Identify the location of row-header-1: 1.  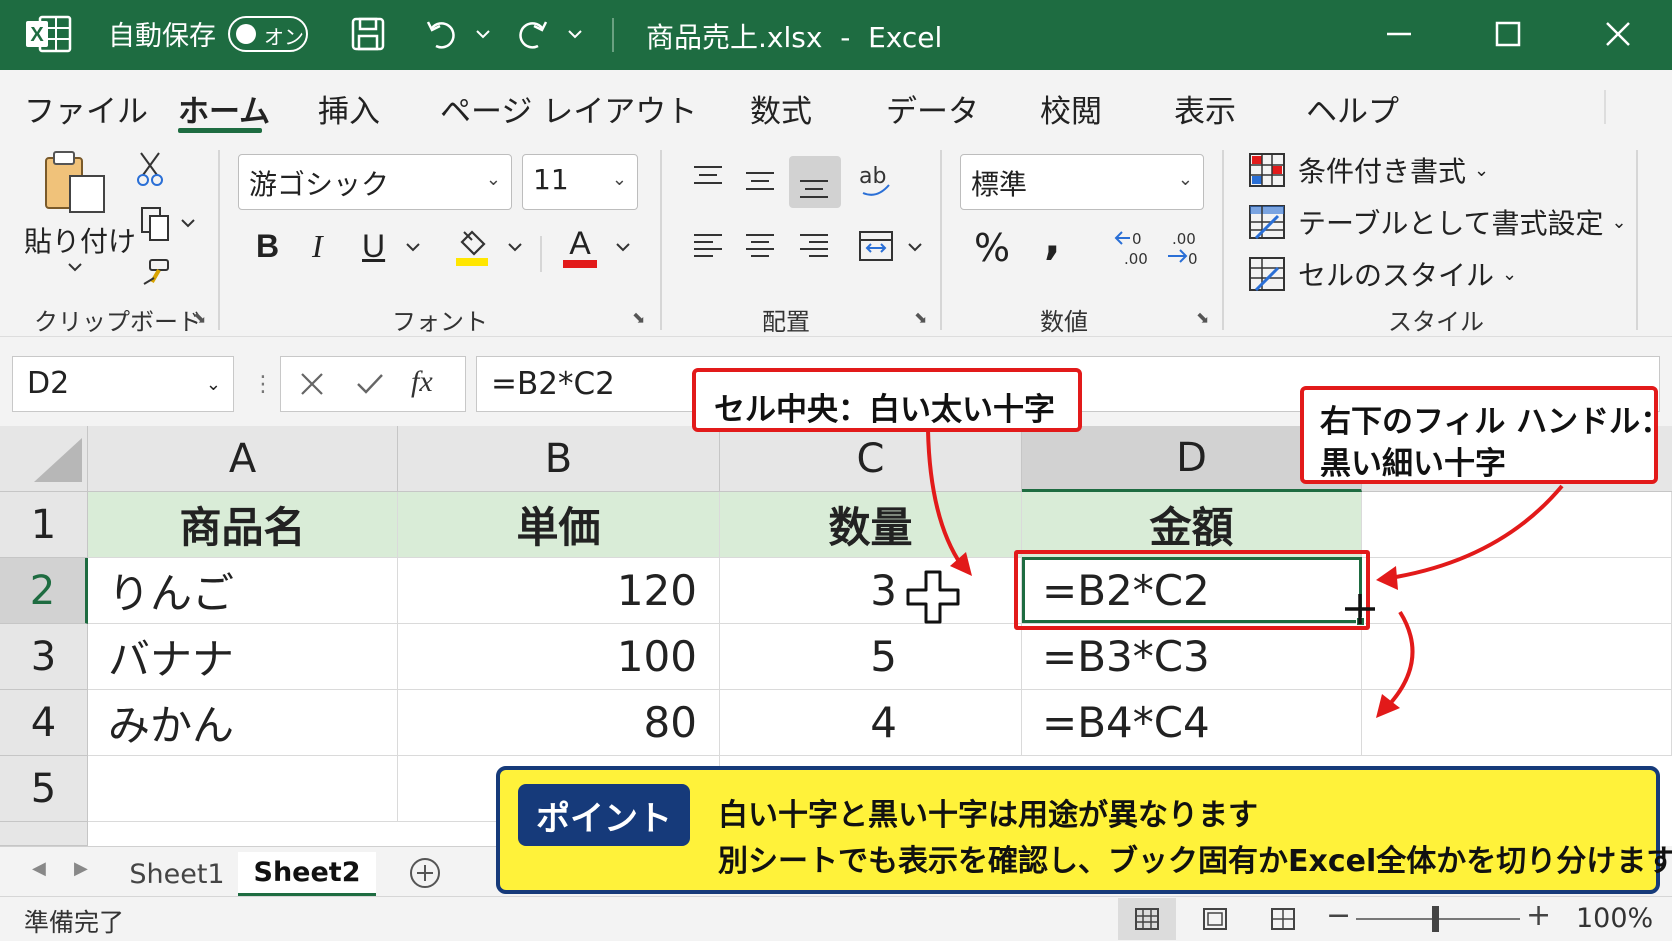
(44, 525).